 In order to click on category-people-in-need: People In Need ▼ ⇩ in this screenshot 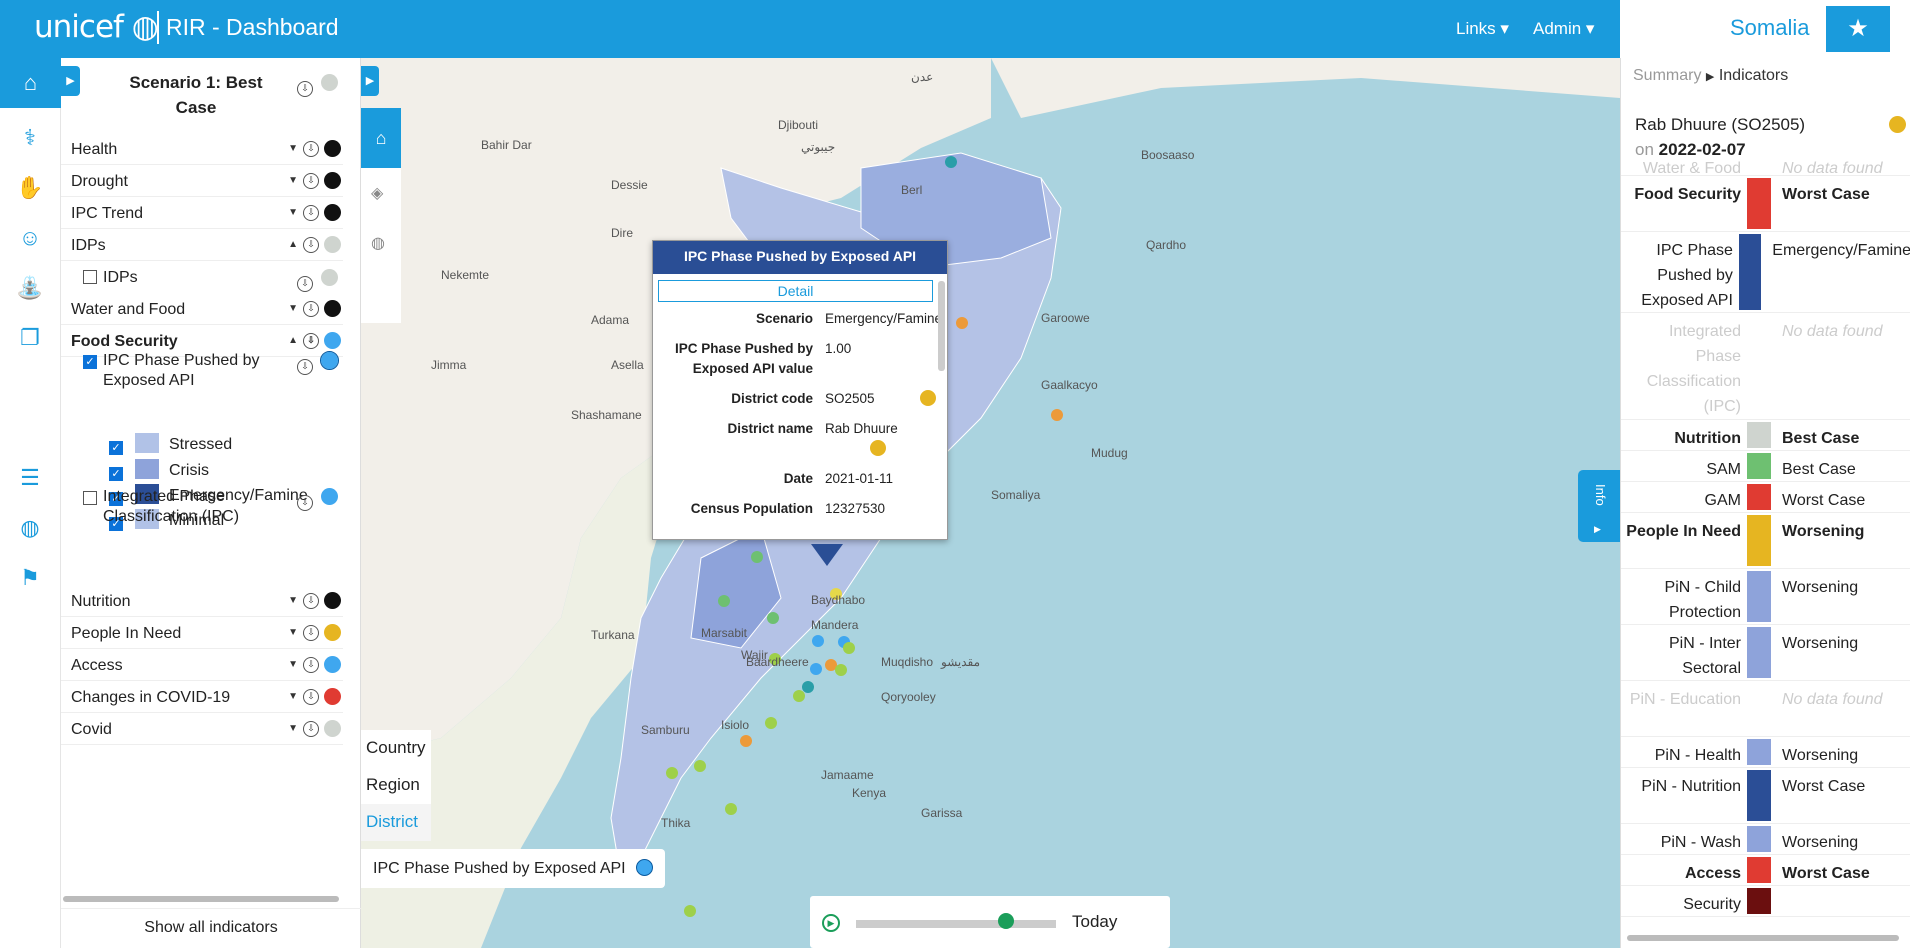, I will do `click(202, 633)`.